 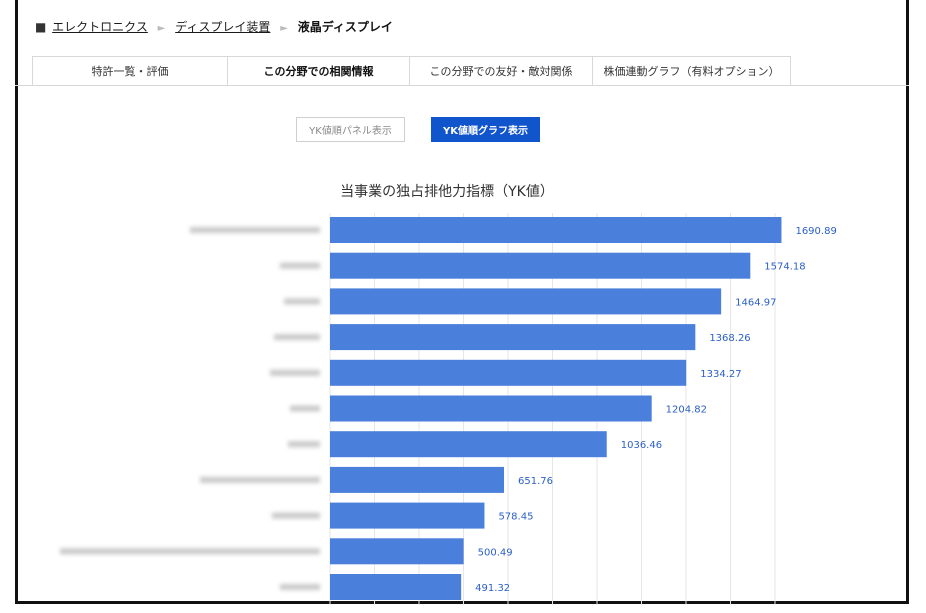 I want to click on bar-value-label: 500.49, so click(x=495, y=552).